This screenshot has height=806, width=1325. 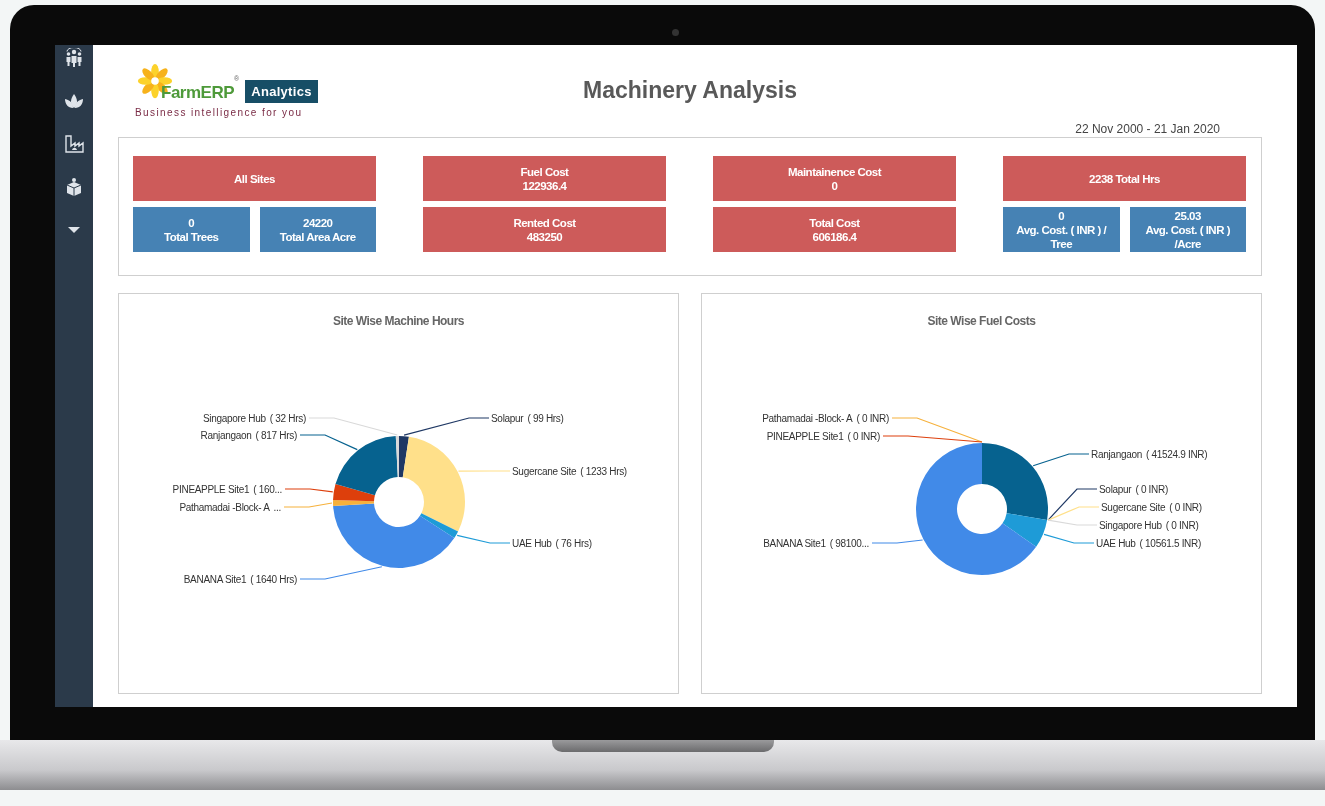 What do you see at coordinates (74, 144) in the screenshot?
I see `factory-icon` at bounding box center [74, 144].